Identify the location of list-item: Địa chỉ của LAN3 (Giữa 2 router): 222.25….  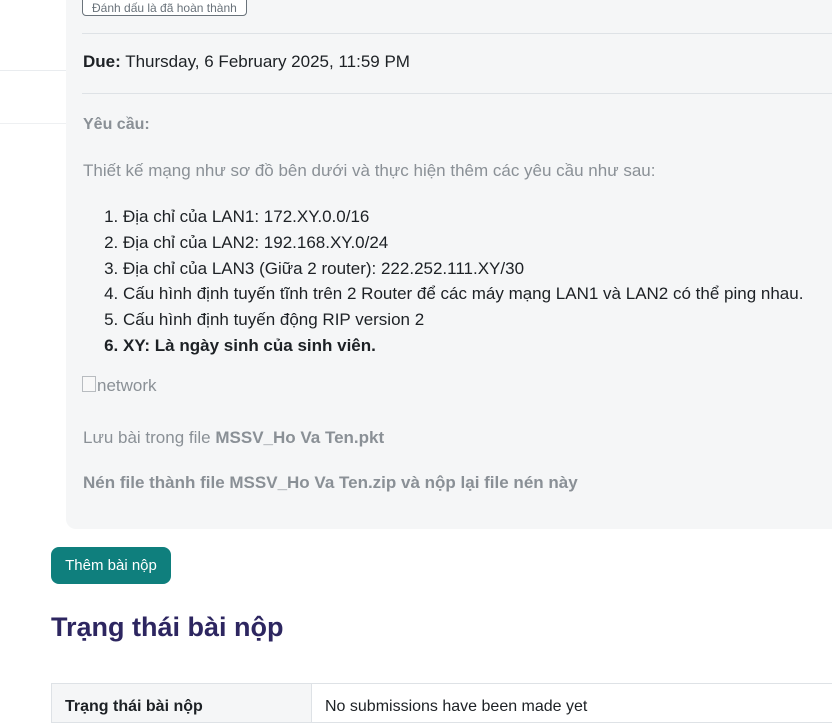
(477, 269).